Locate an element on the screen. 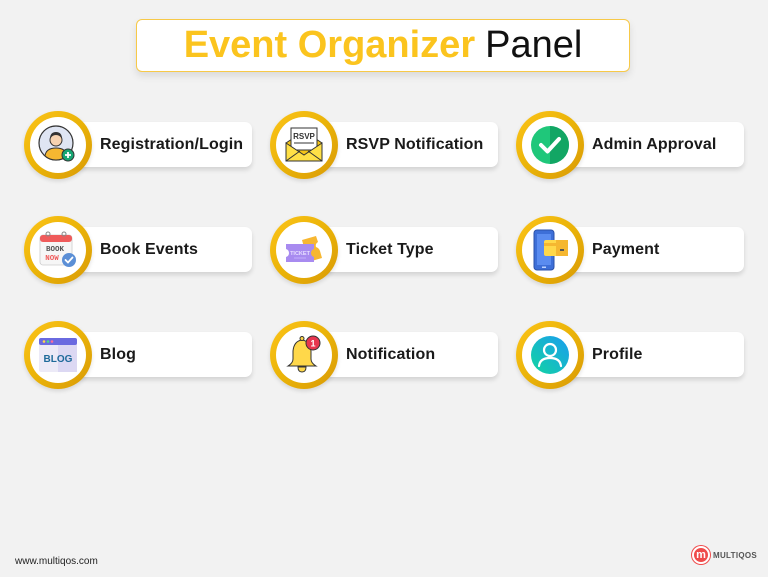  book-now-calendar-icon: BOOK NOW is located at coordinates (57, 249).